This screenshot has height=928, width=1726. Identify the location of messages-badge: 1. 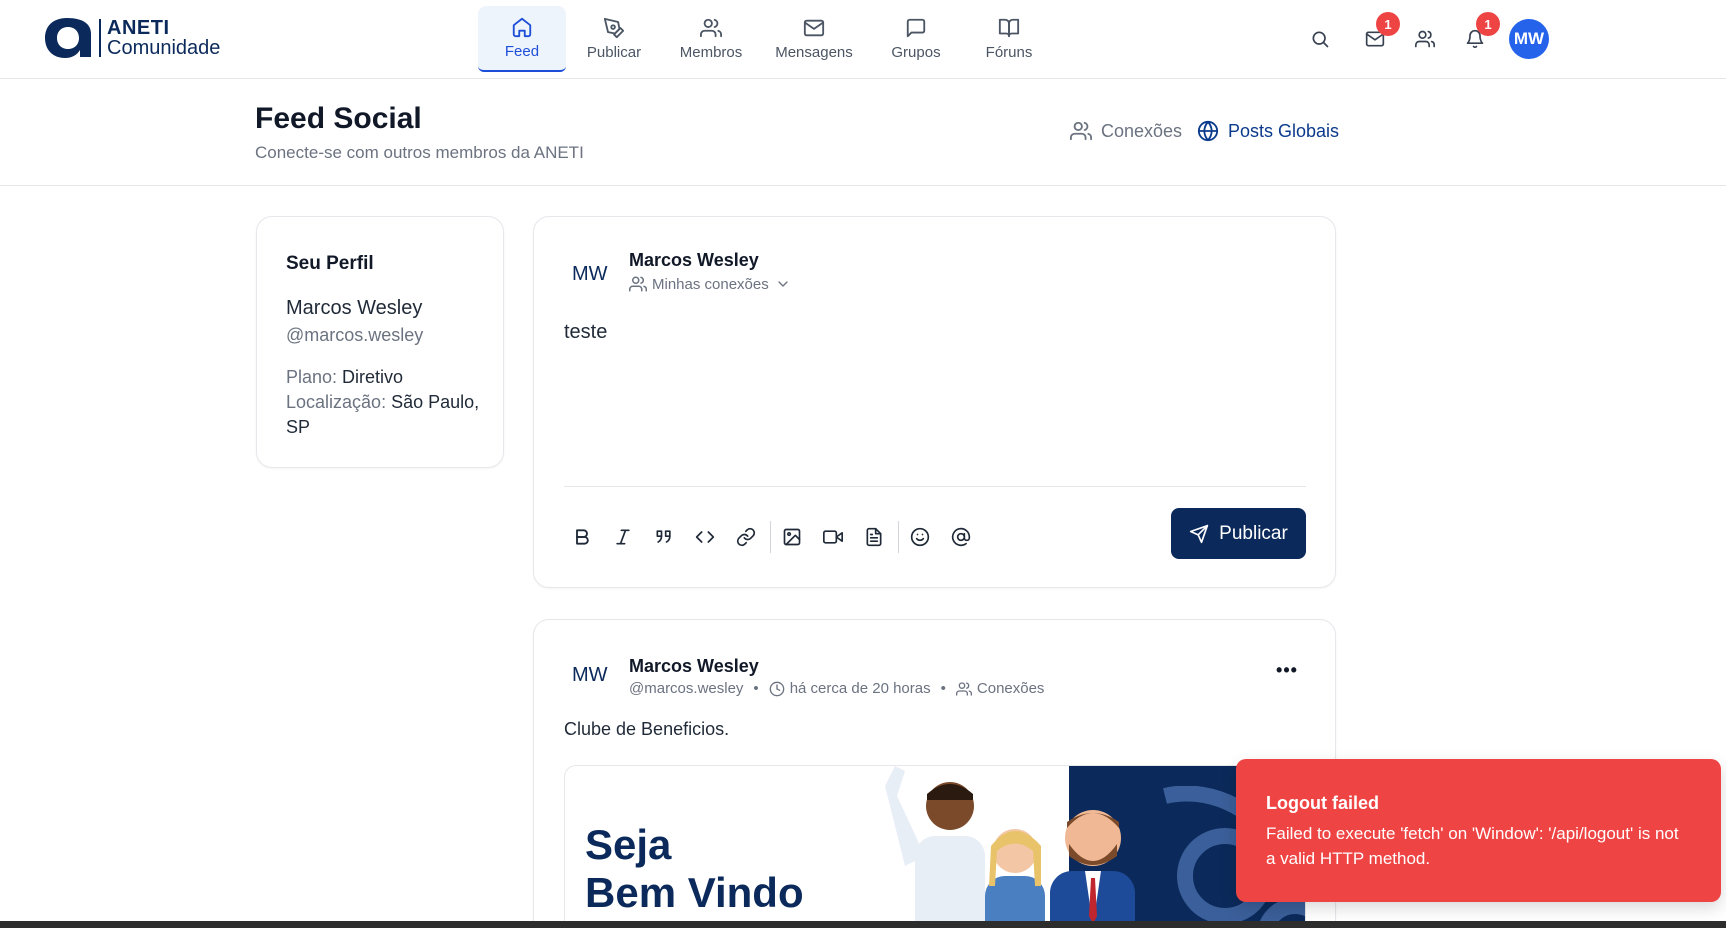
(1388, 24).